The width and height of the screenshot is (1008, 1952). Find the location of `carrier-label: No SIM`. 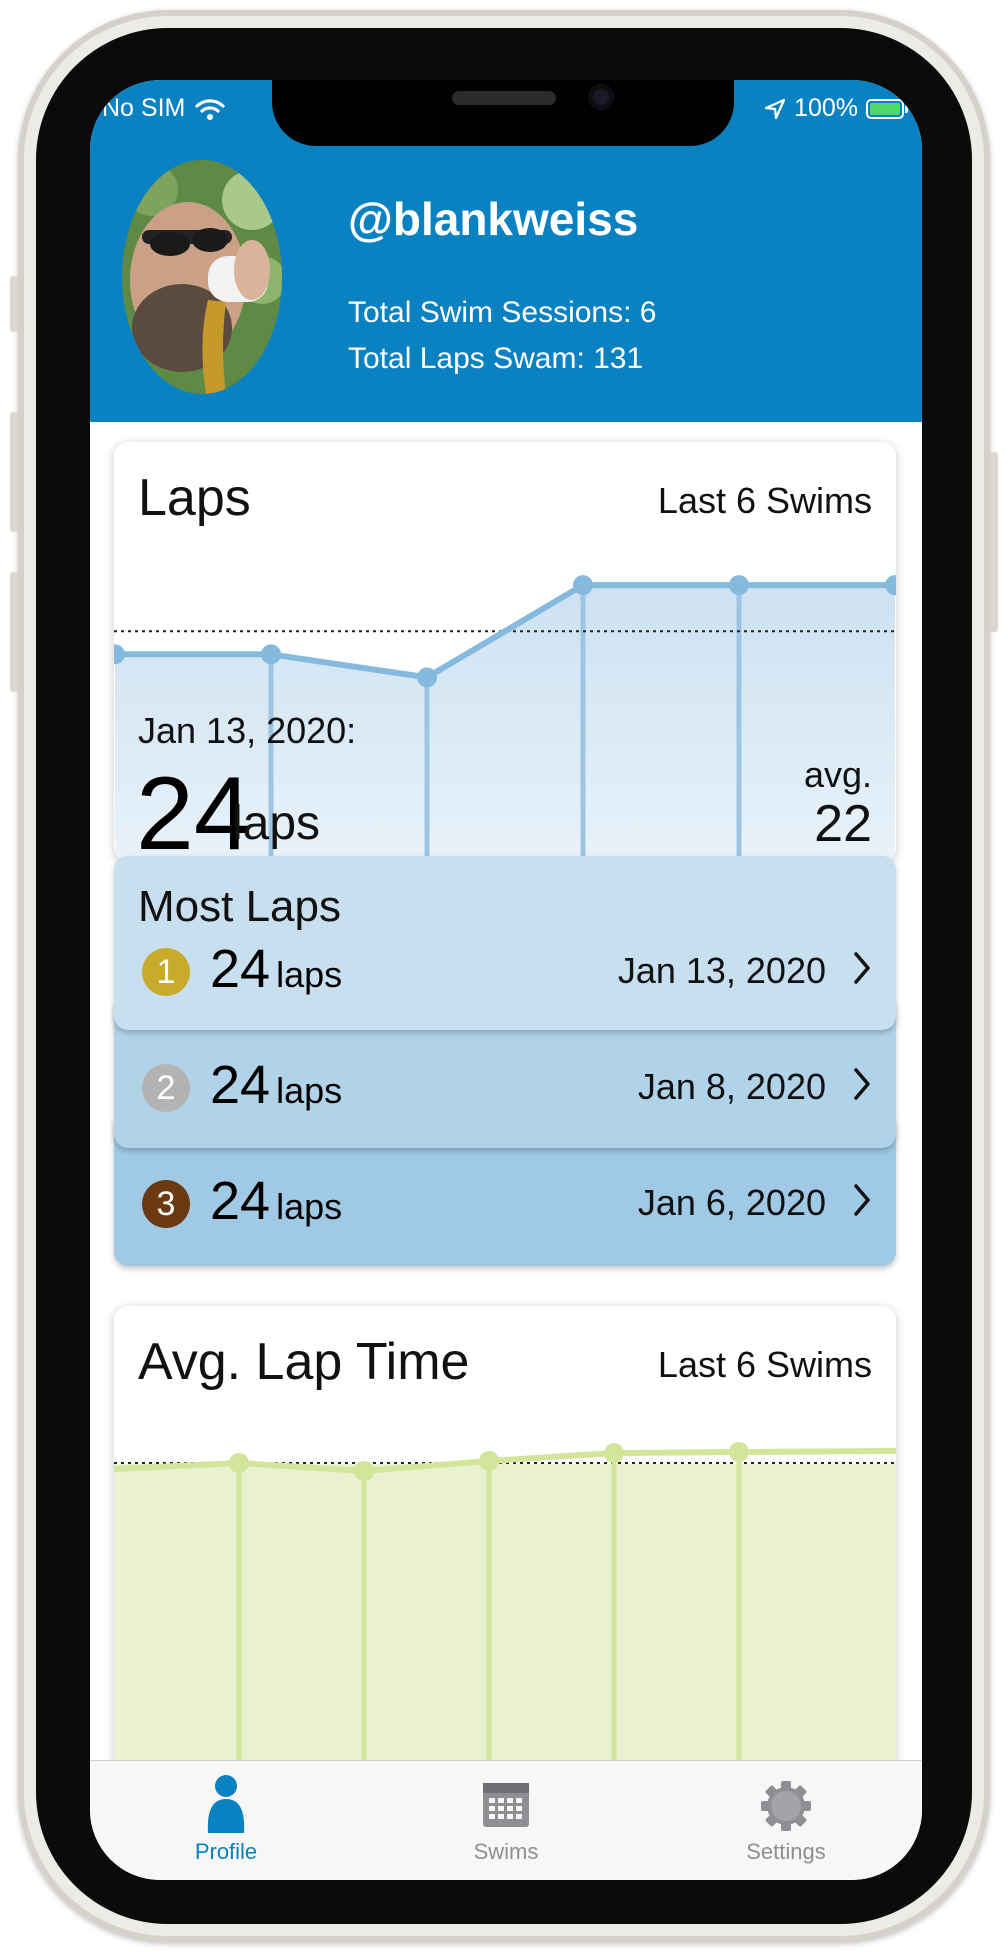

carrier-label: No SIM is located at coordinates (144, 108).